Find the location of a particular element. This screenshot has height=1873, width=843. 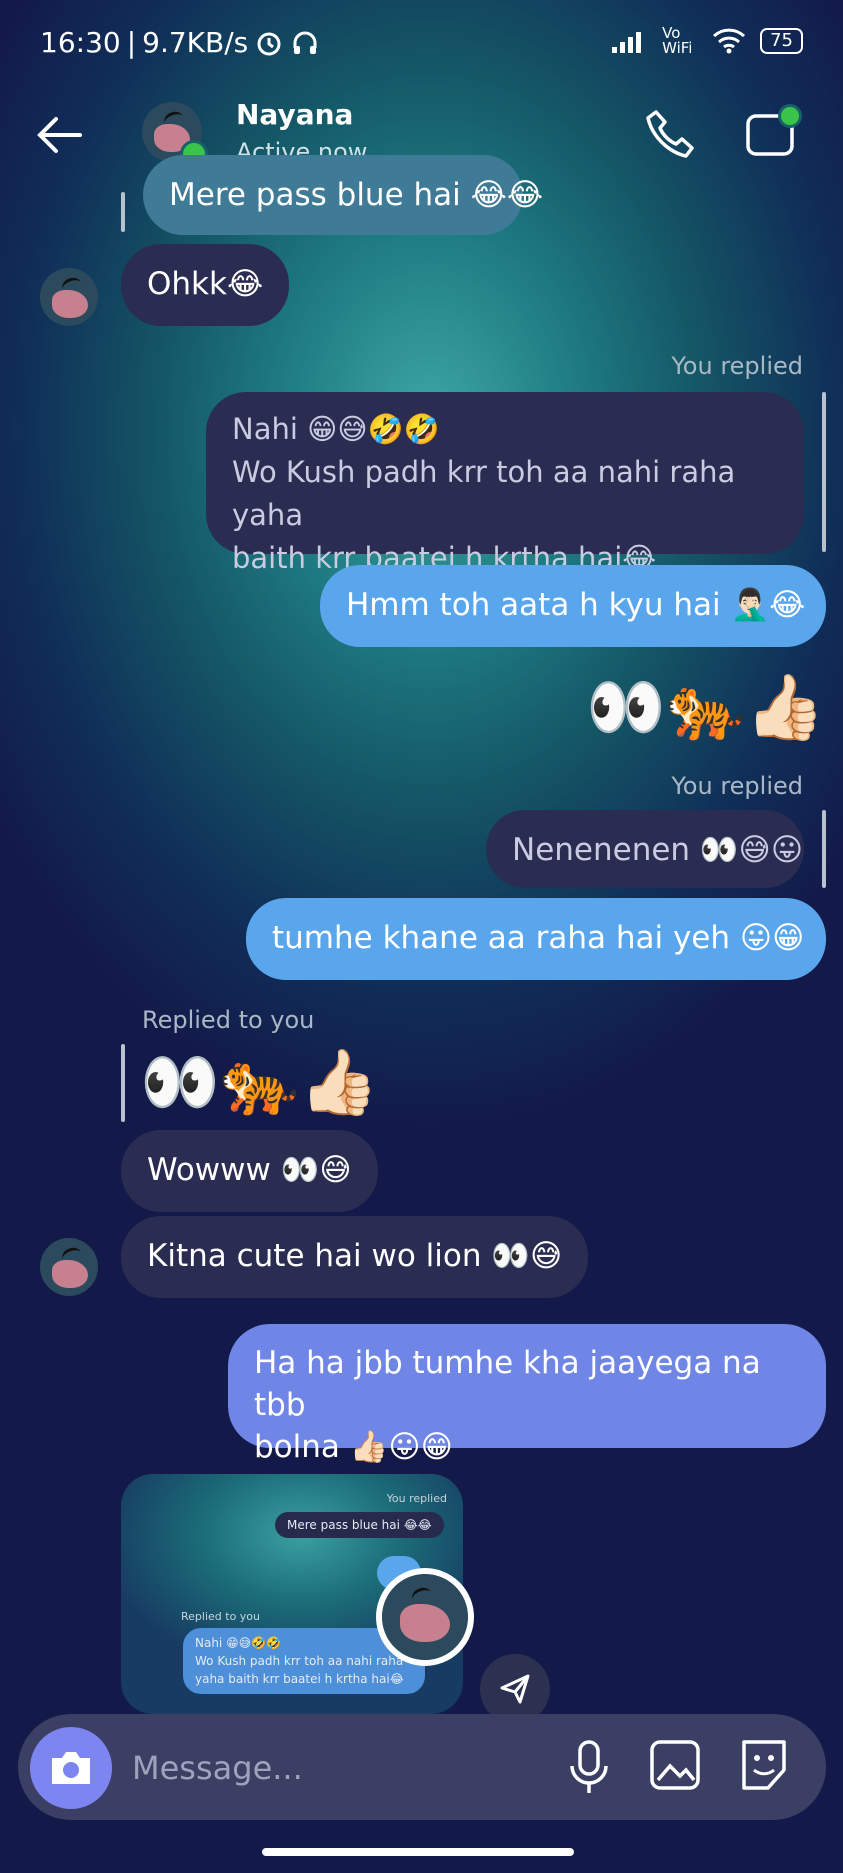

camera-icon is located at coordinates (71, 1768).